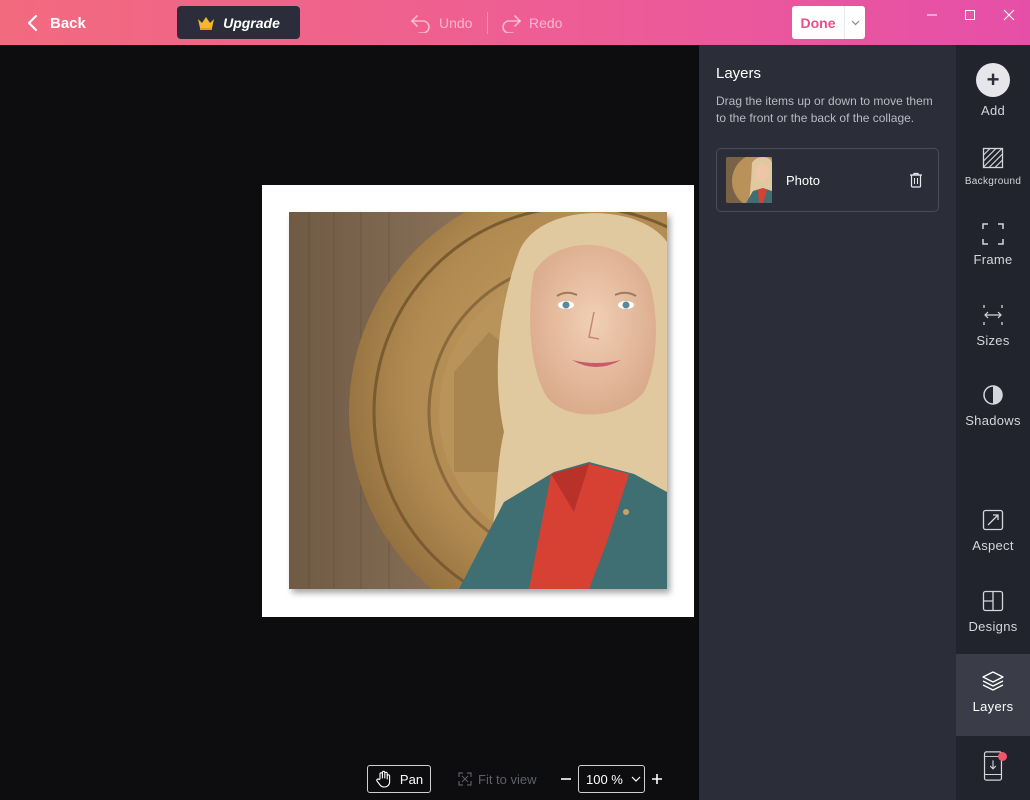 Image resolution: width=1030 pixels, height=800 pixels. What do you see at coordinates (993, 545) in the screenshot?
I see `rail-item-label: Aspect` at bounding box center [993, 545].